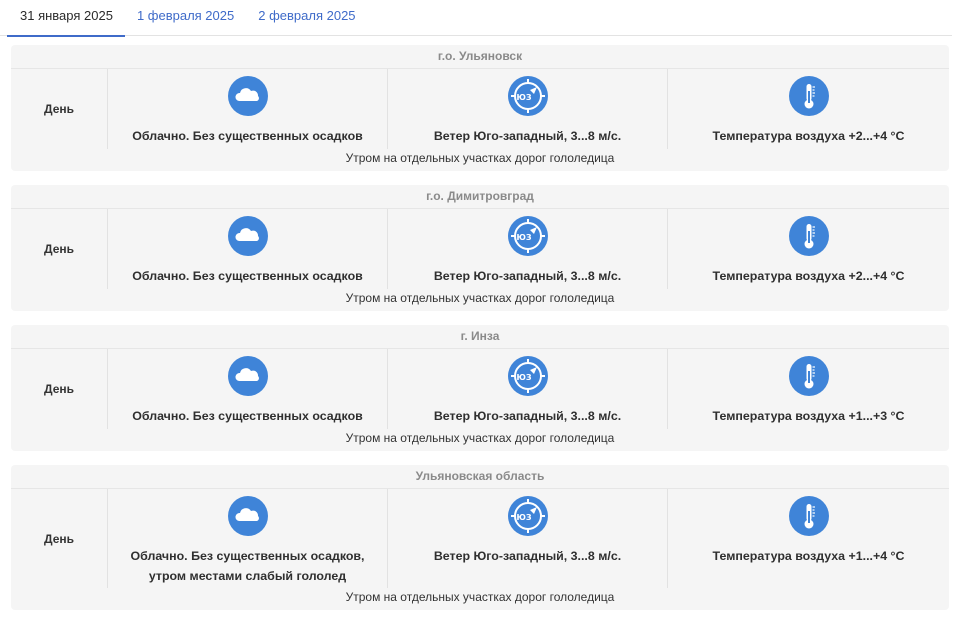 The image size is (960, 621). What do you see at coordinates (480, 197) in the screenshot?
I see `area-title: г.о. Димитровград` at bounding box center [480, 197].